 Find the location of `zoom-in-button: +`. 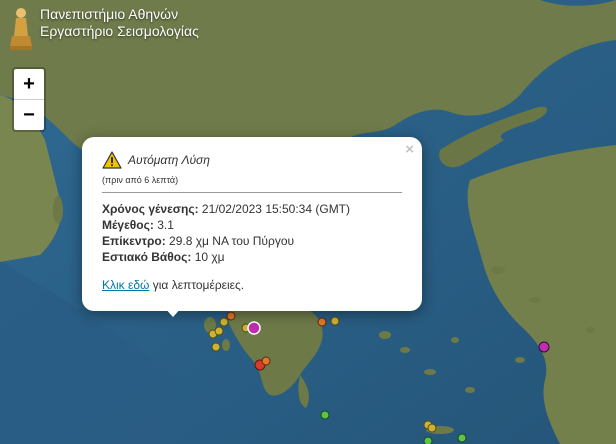

zoom-in-button: + is located at coordinates (29, 84).